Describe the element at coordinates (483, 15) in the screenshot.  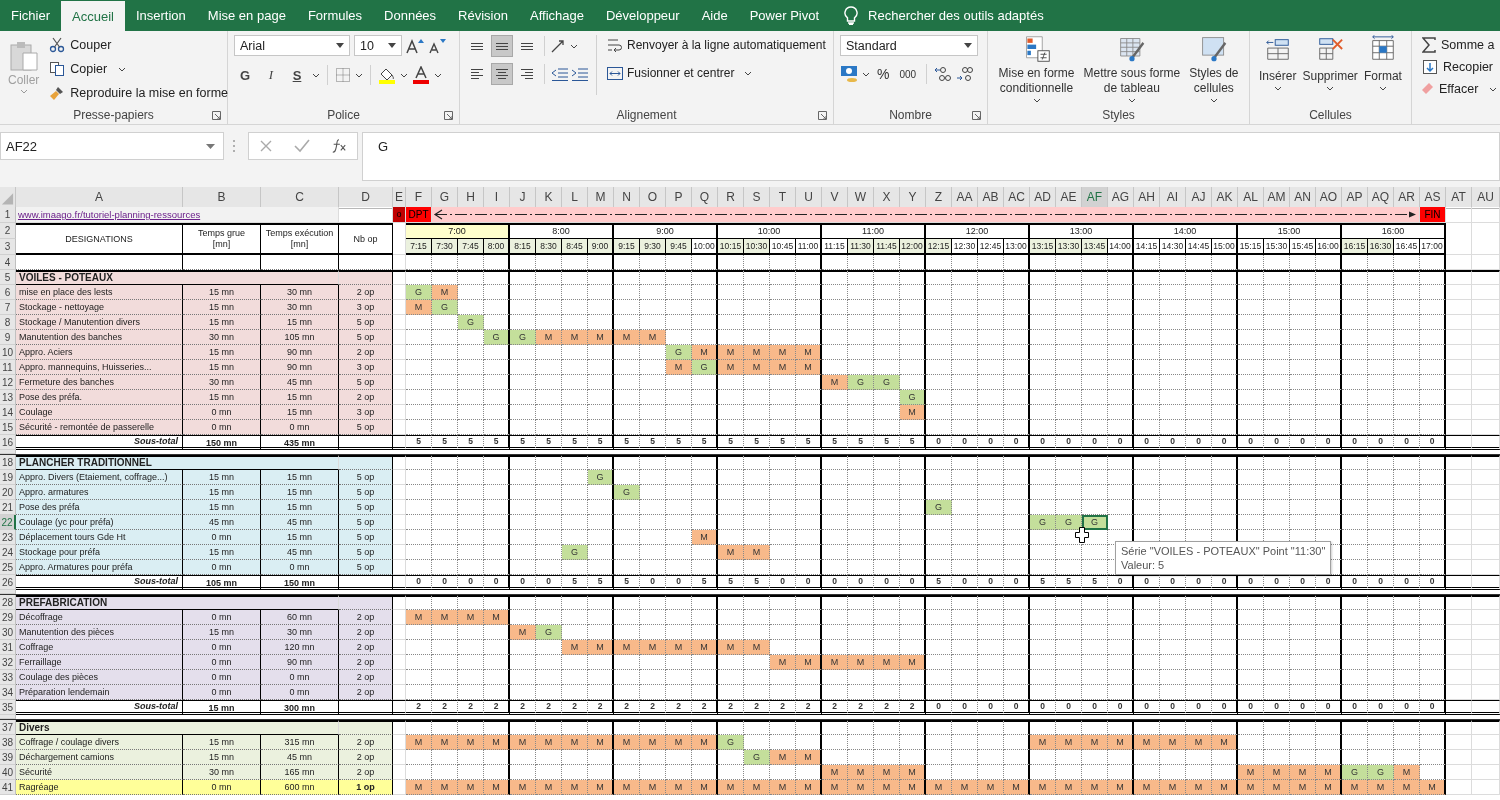
I see `ribbon-tab: Révision` at that location.